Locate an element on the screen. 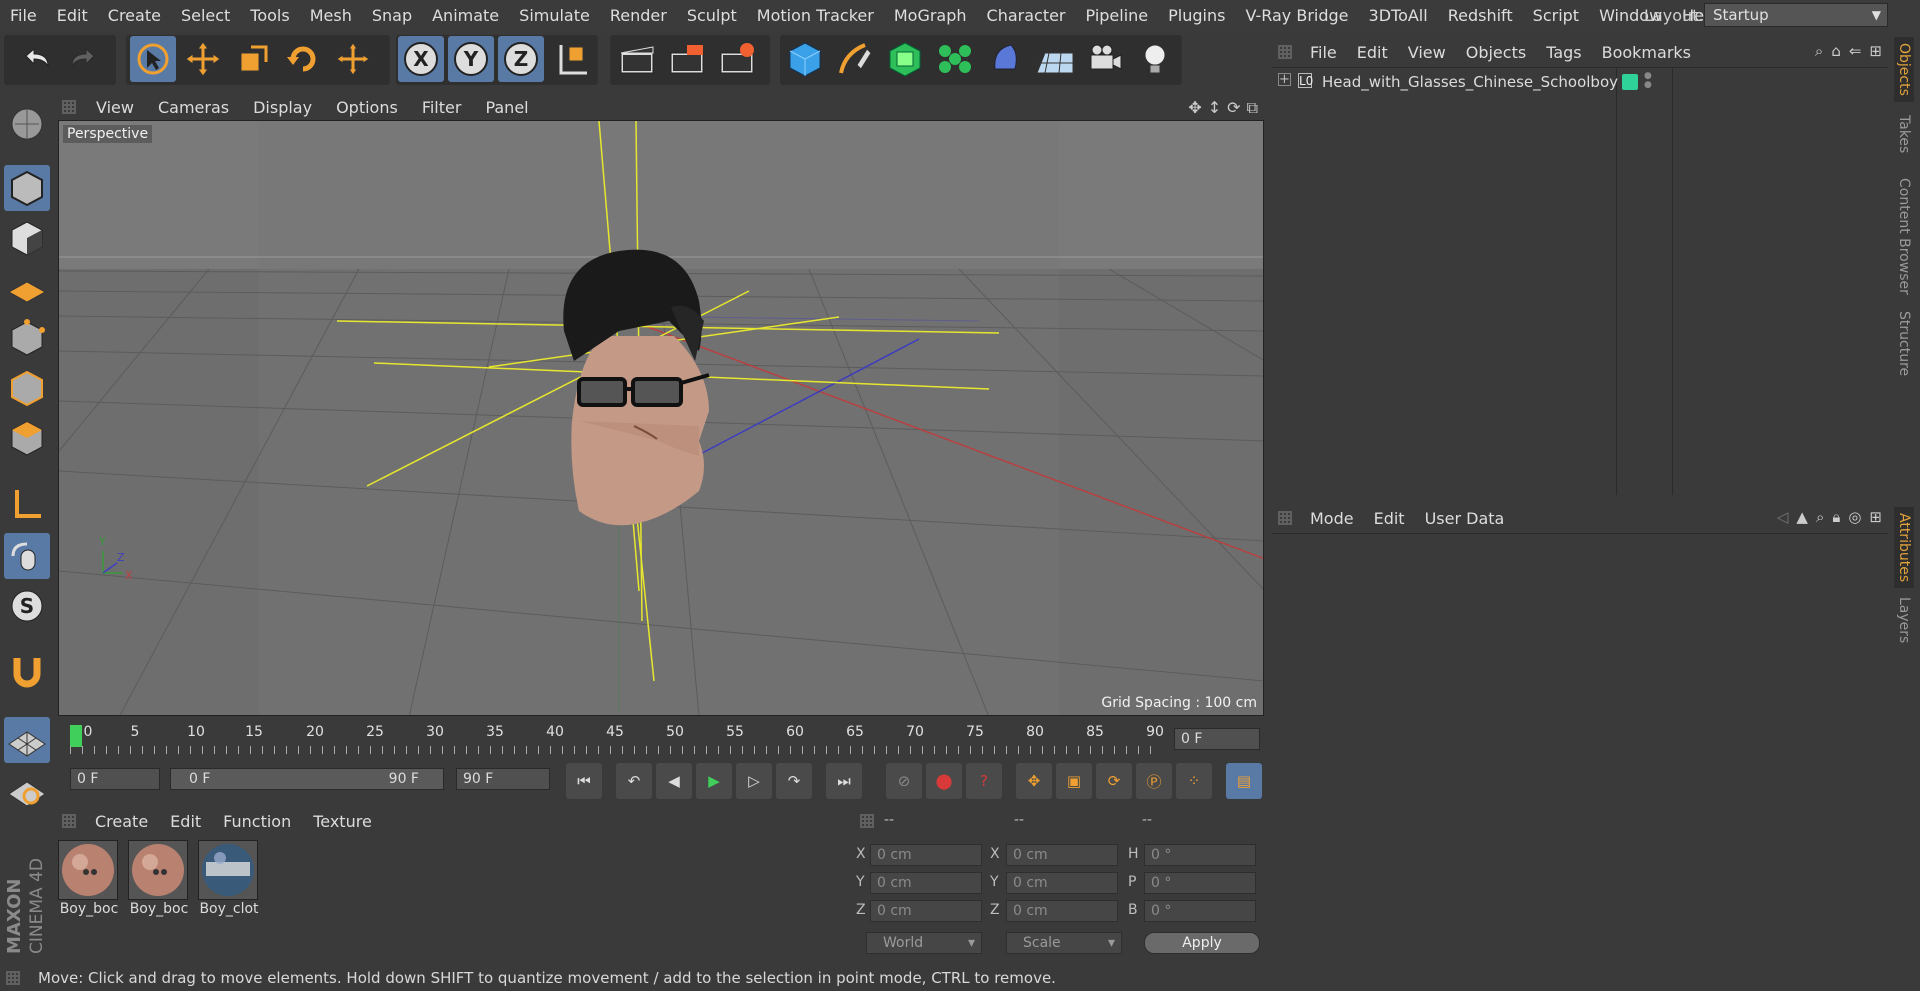 The width and height of the screenshot is (1920, 991). menu-mograph: MoGraph is located at coordinates (930, 15).